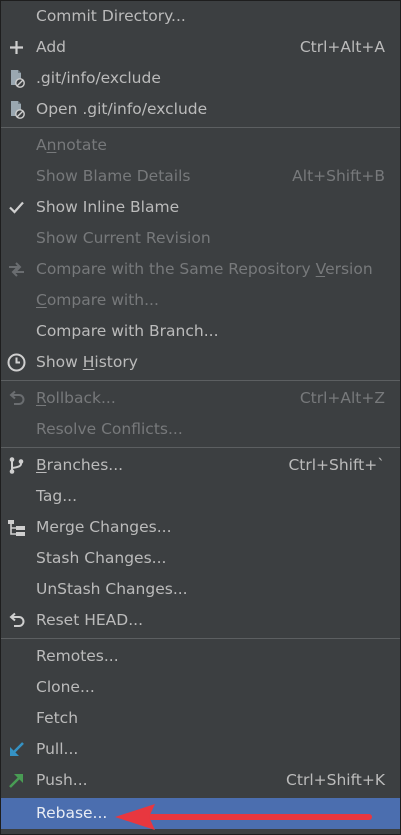 The height and width of the screenshot is (835, 401). Describe the element at coordinates (200, 47) in the screenshot. I see `menu-item-add: Add Ctrl+Alt+A` at that location.